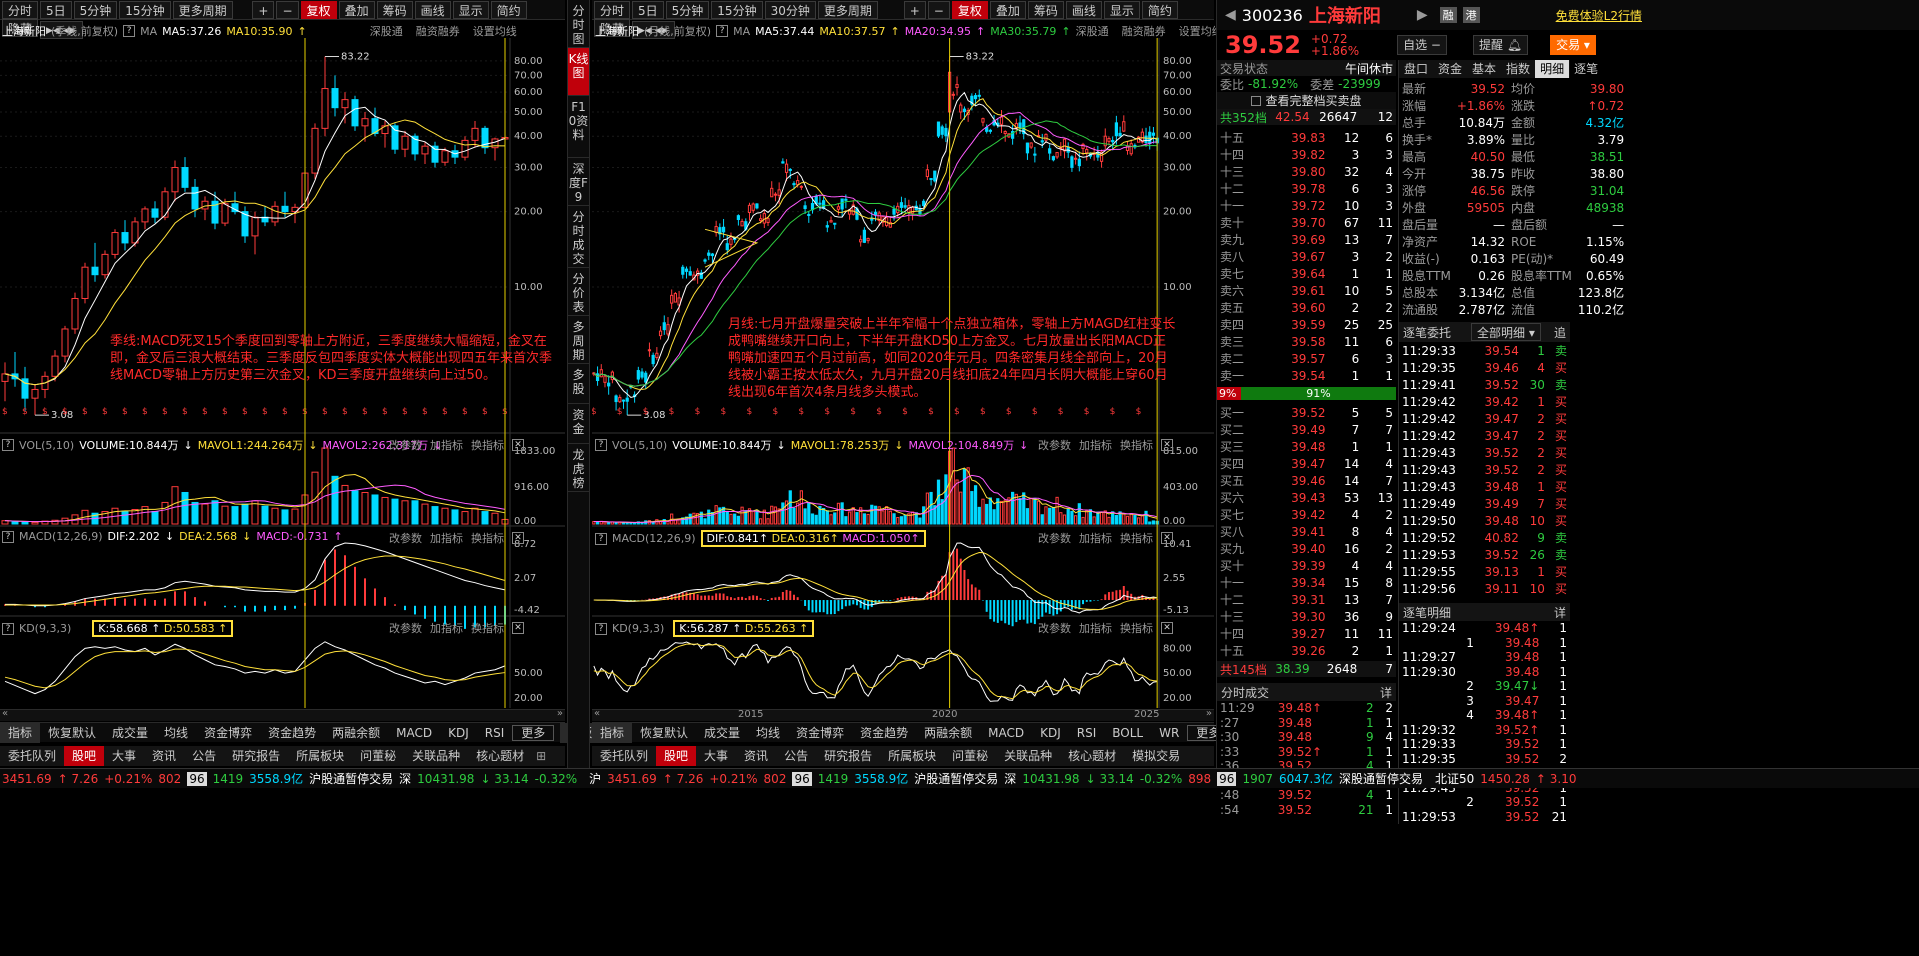 This screenshot has width=1919, height=956. I want to click on zbmx-detail-button: 详, so click(1560, 612).